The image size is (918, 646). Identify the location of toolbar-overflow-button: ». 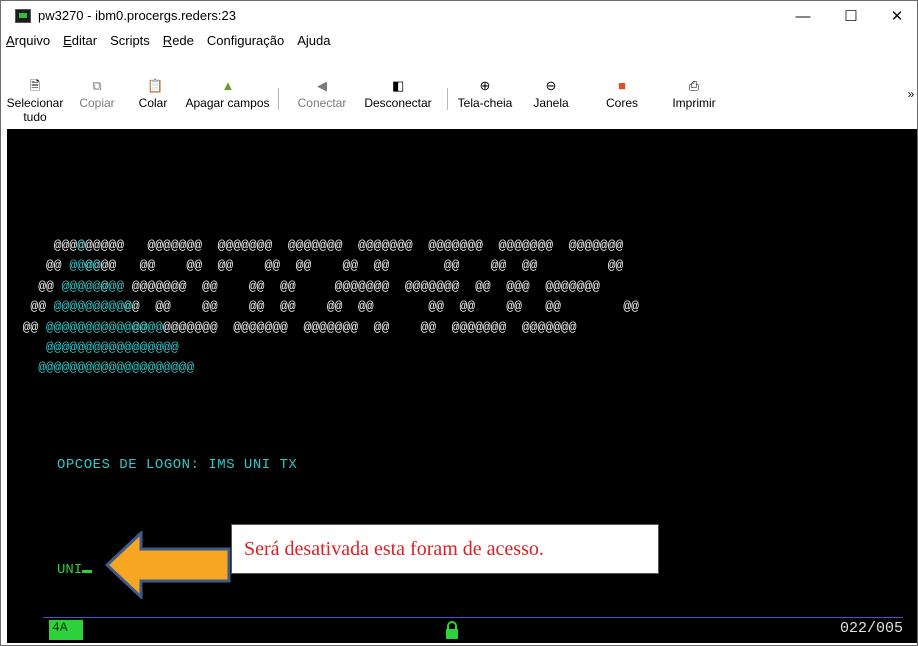
(911, 94).